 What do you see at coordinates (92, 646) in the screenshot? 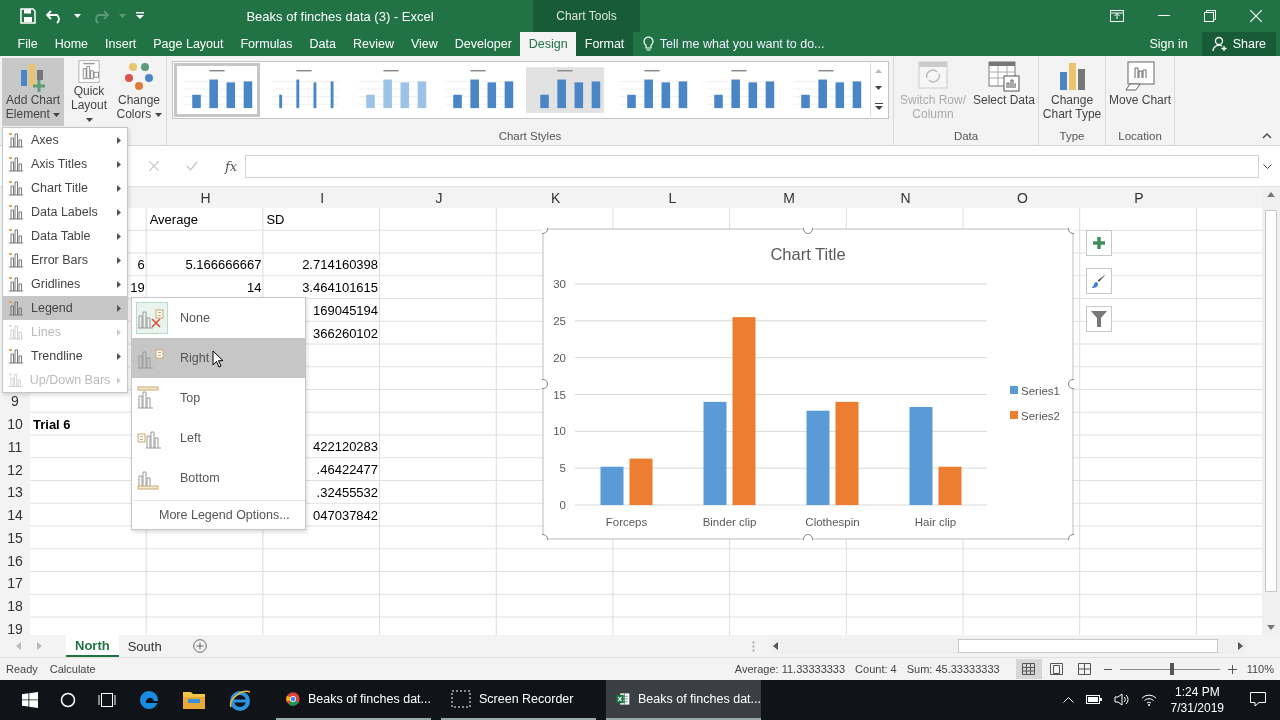
I see `sheet-tab: North` at bounding box center [92, 646].